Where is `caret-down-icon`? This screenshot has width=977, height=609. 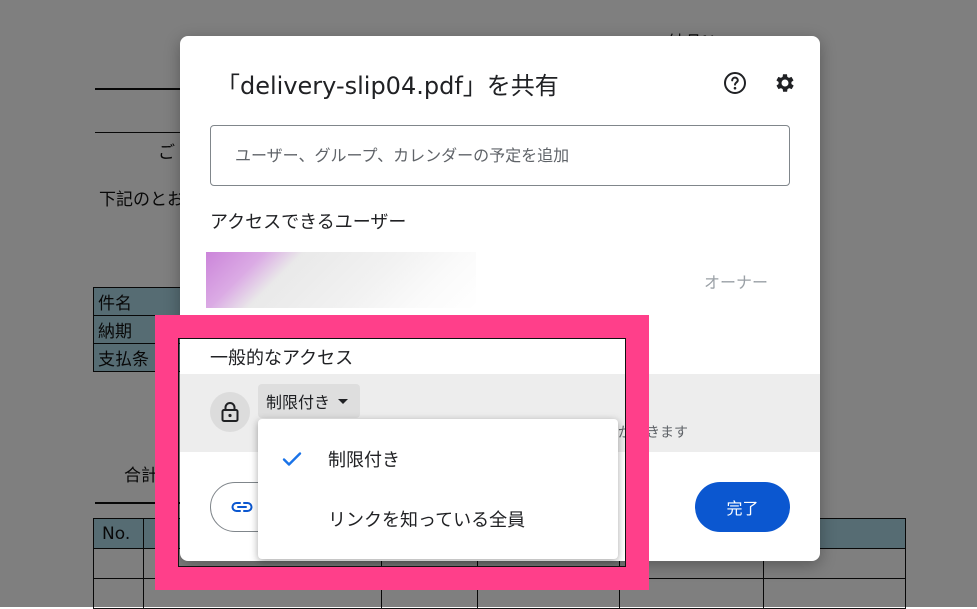
caret-down-icon is located at coordinates (343, 401).